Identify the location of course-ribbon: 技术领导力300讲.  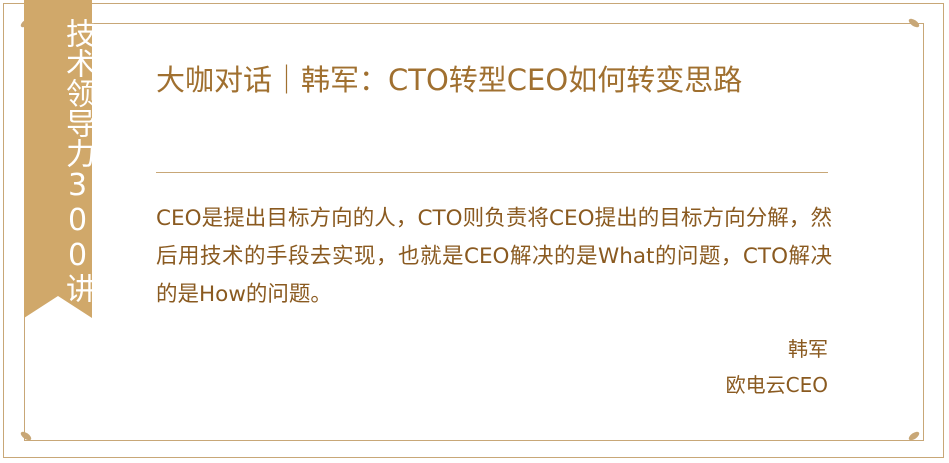
(59, 159).